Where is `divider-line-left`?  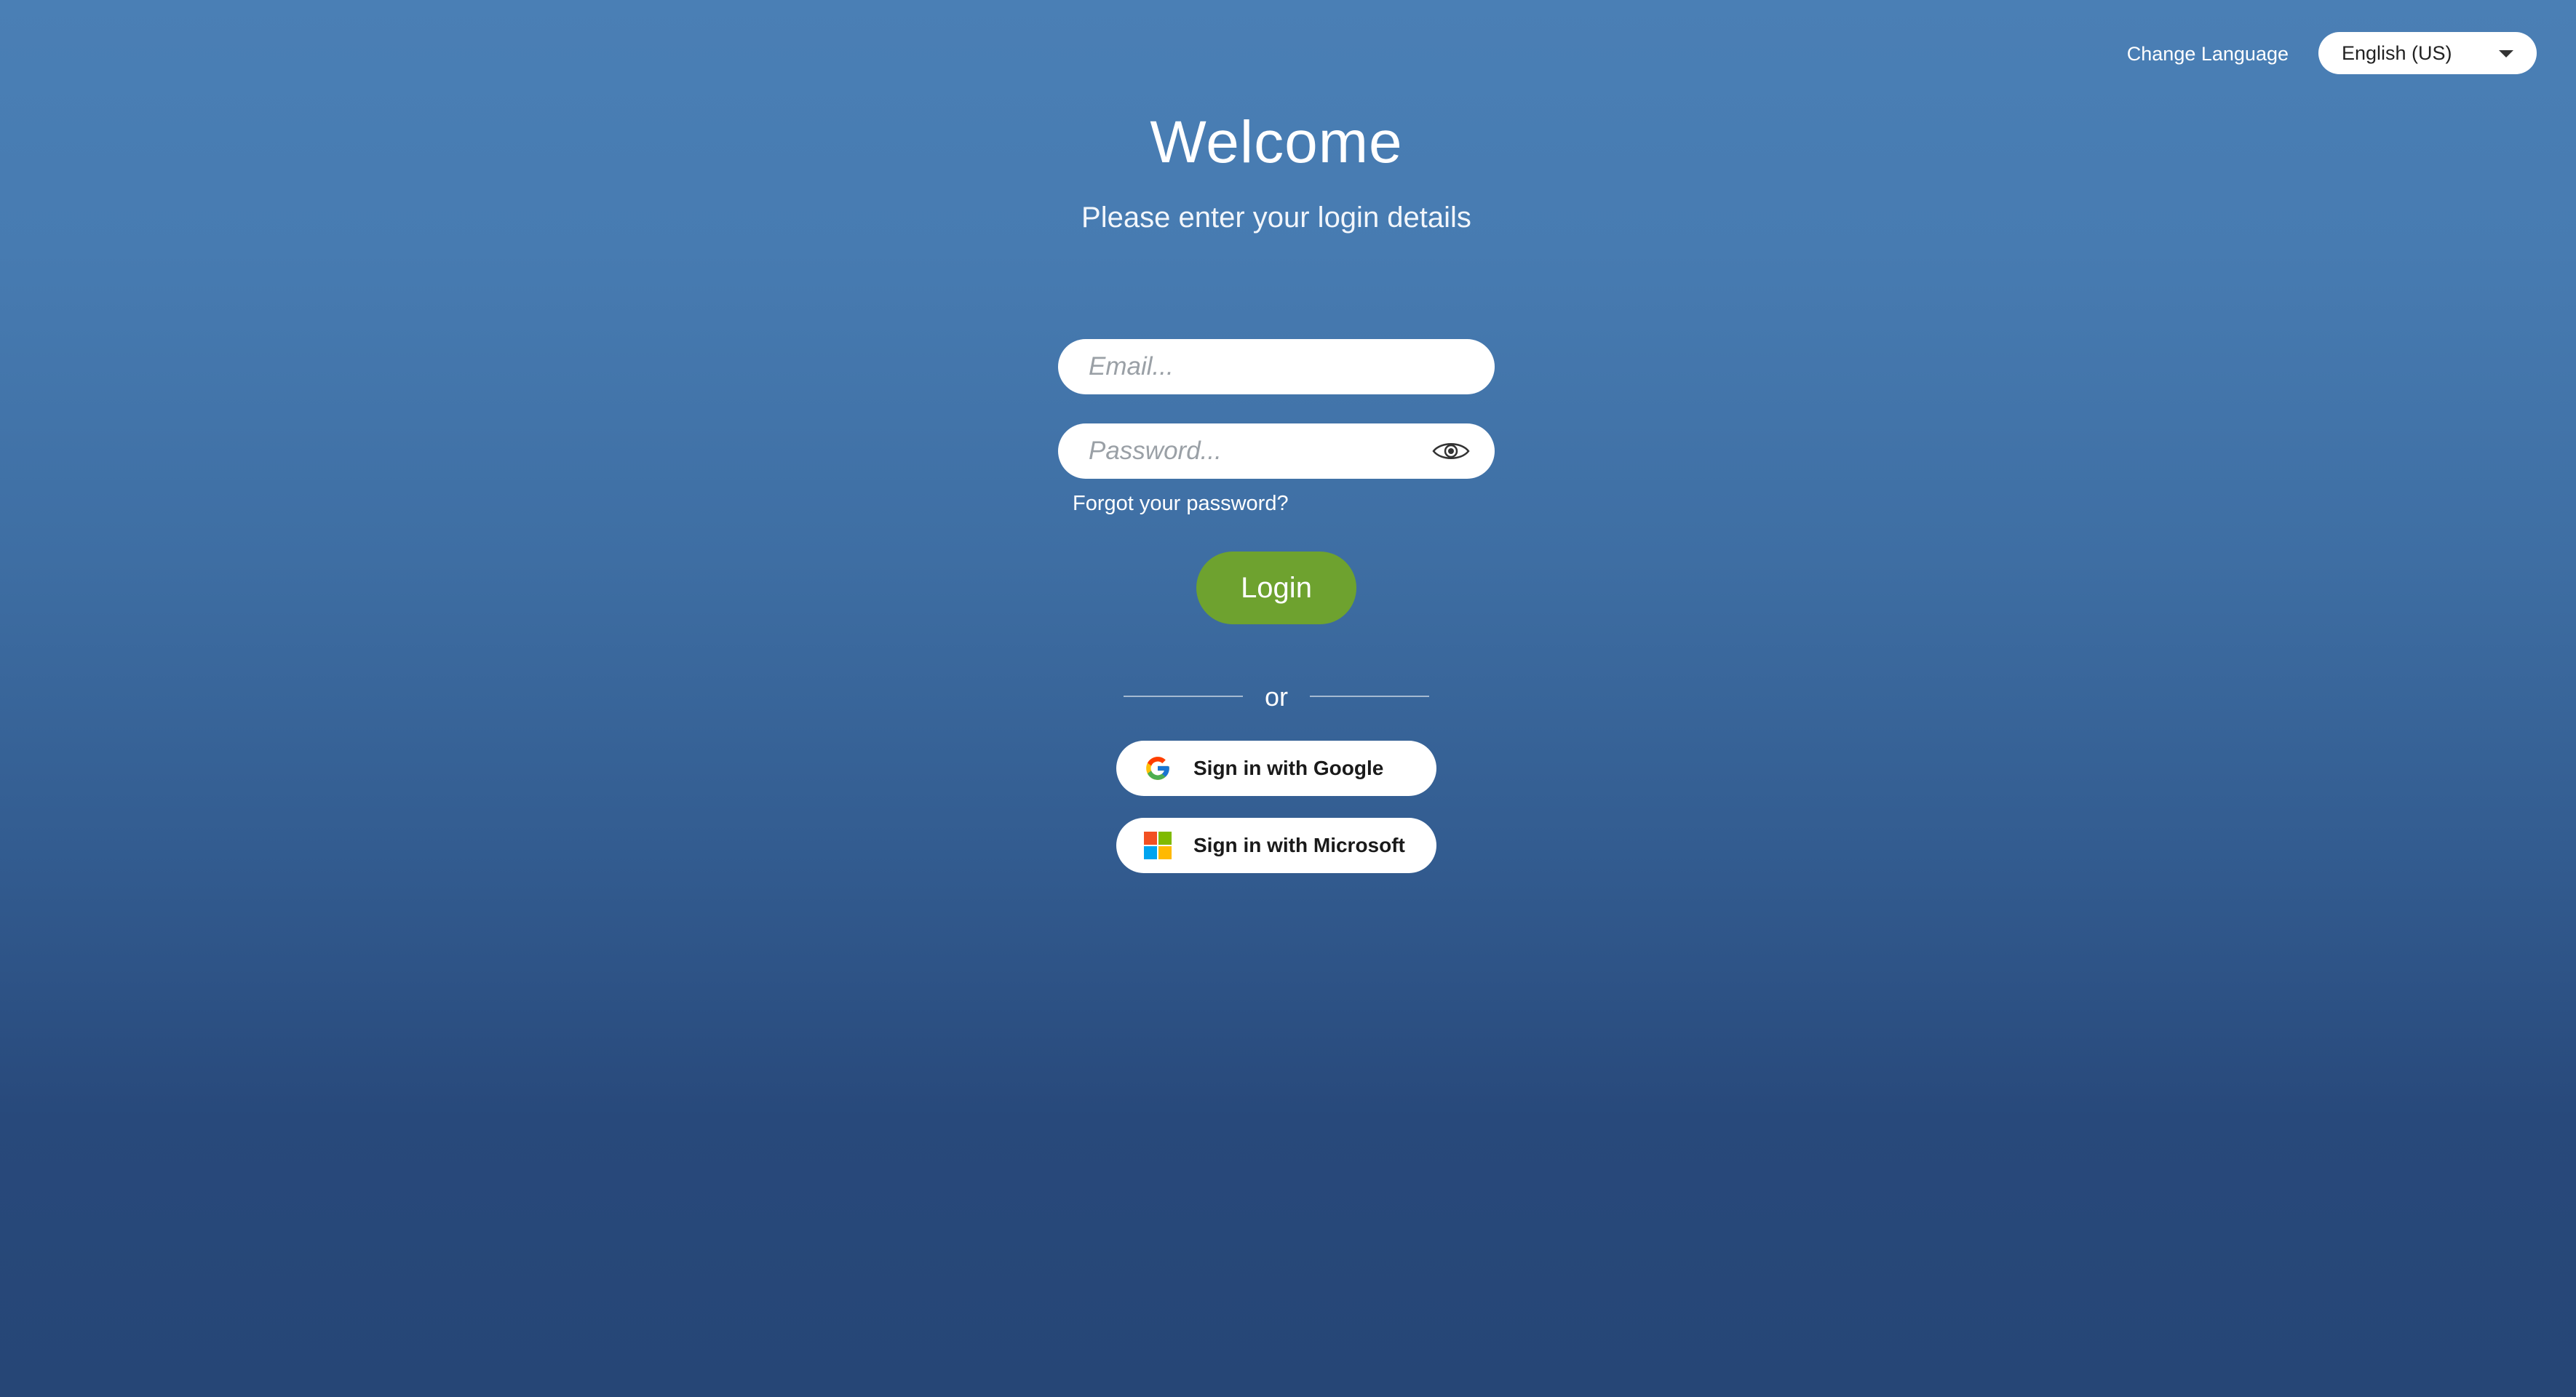
divider-line-left is located at coordinates (1183, 697).